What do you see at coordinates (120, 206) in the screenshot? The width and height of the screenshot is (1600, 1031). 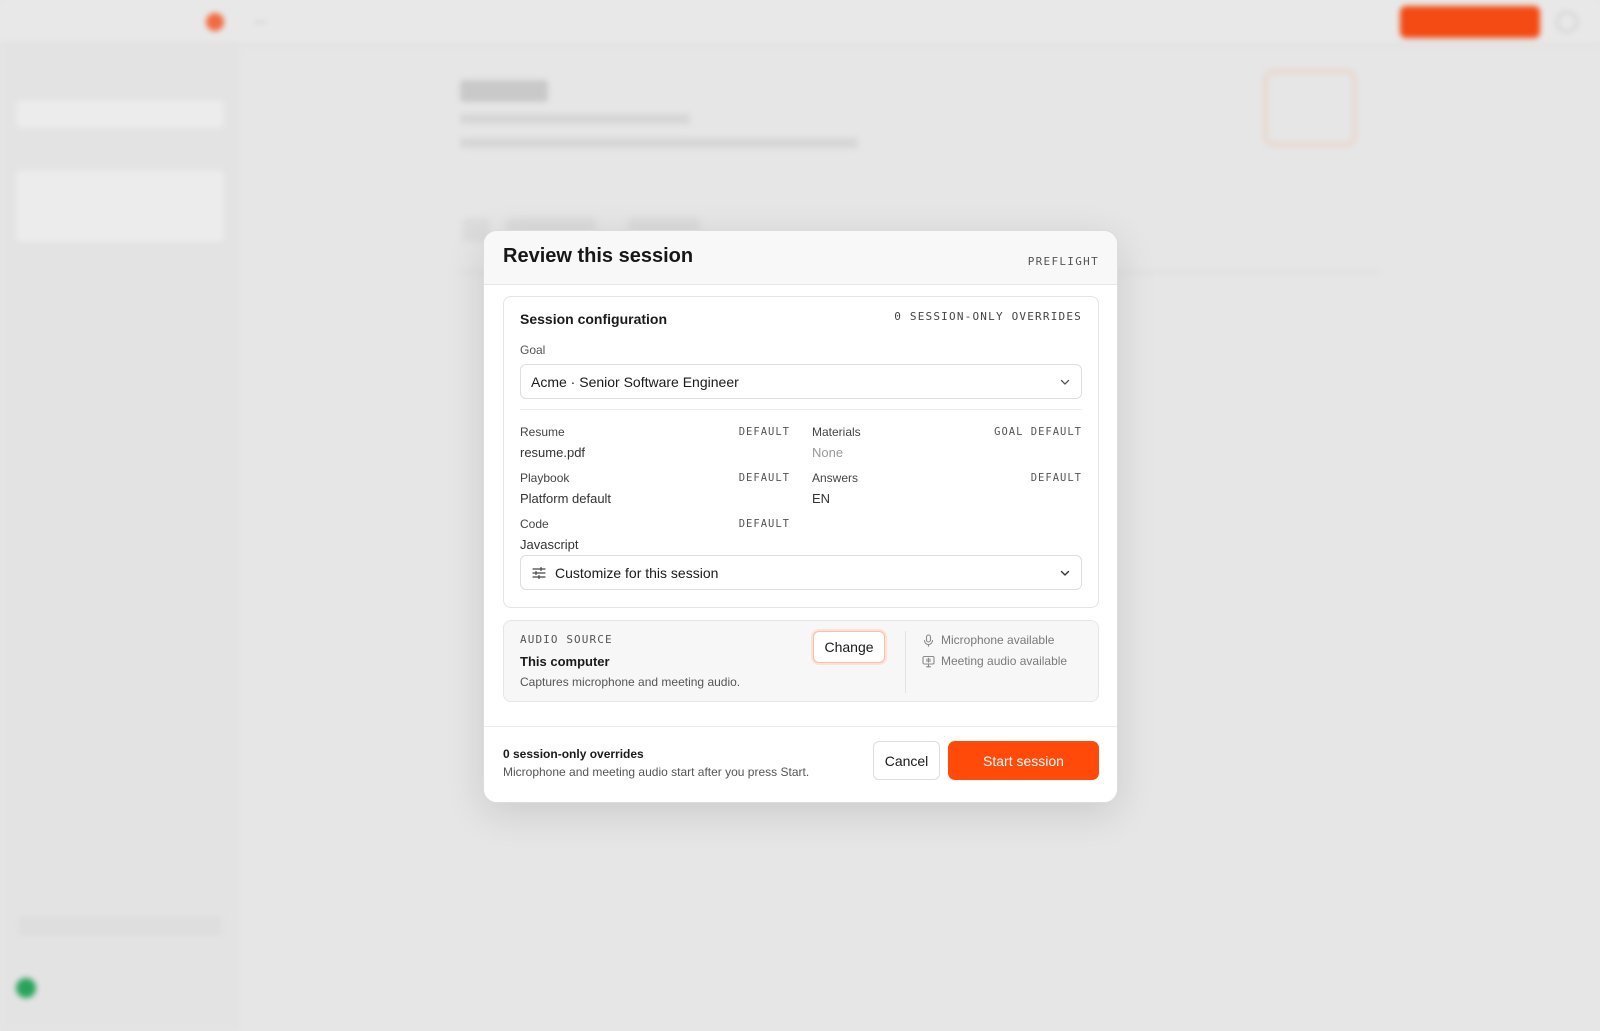 I see `background-goal-card` at bounding box center [120, 206].